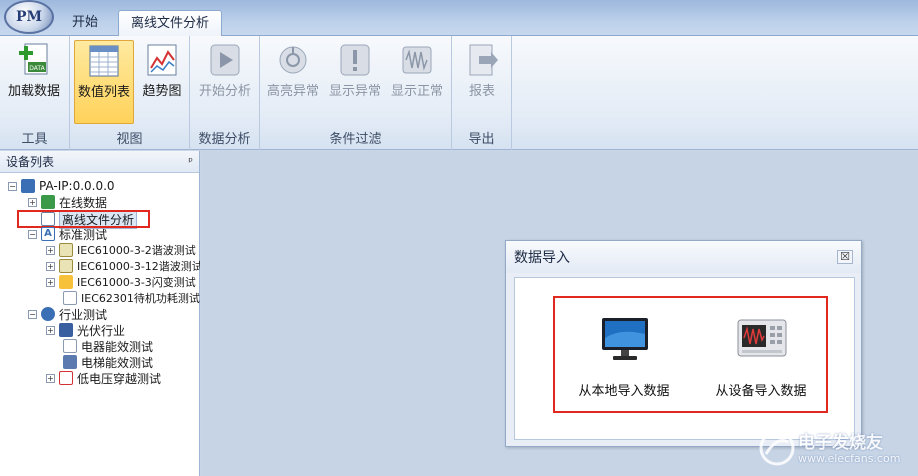 The height and width of the screenshot is (476, 918). I want to click on tree-item-label: 电器能效测试, so click(117, 346).